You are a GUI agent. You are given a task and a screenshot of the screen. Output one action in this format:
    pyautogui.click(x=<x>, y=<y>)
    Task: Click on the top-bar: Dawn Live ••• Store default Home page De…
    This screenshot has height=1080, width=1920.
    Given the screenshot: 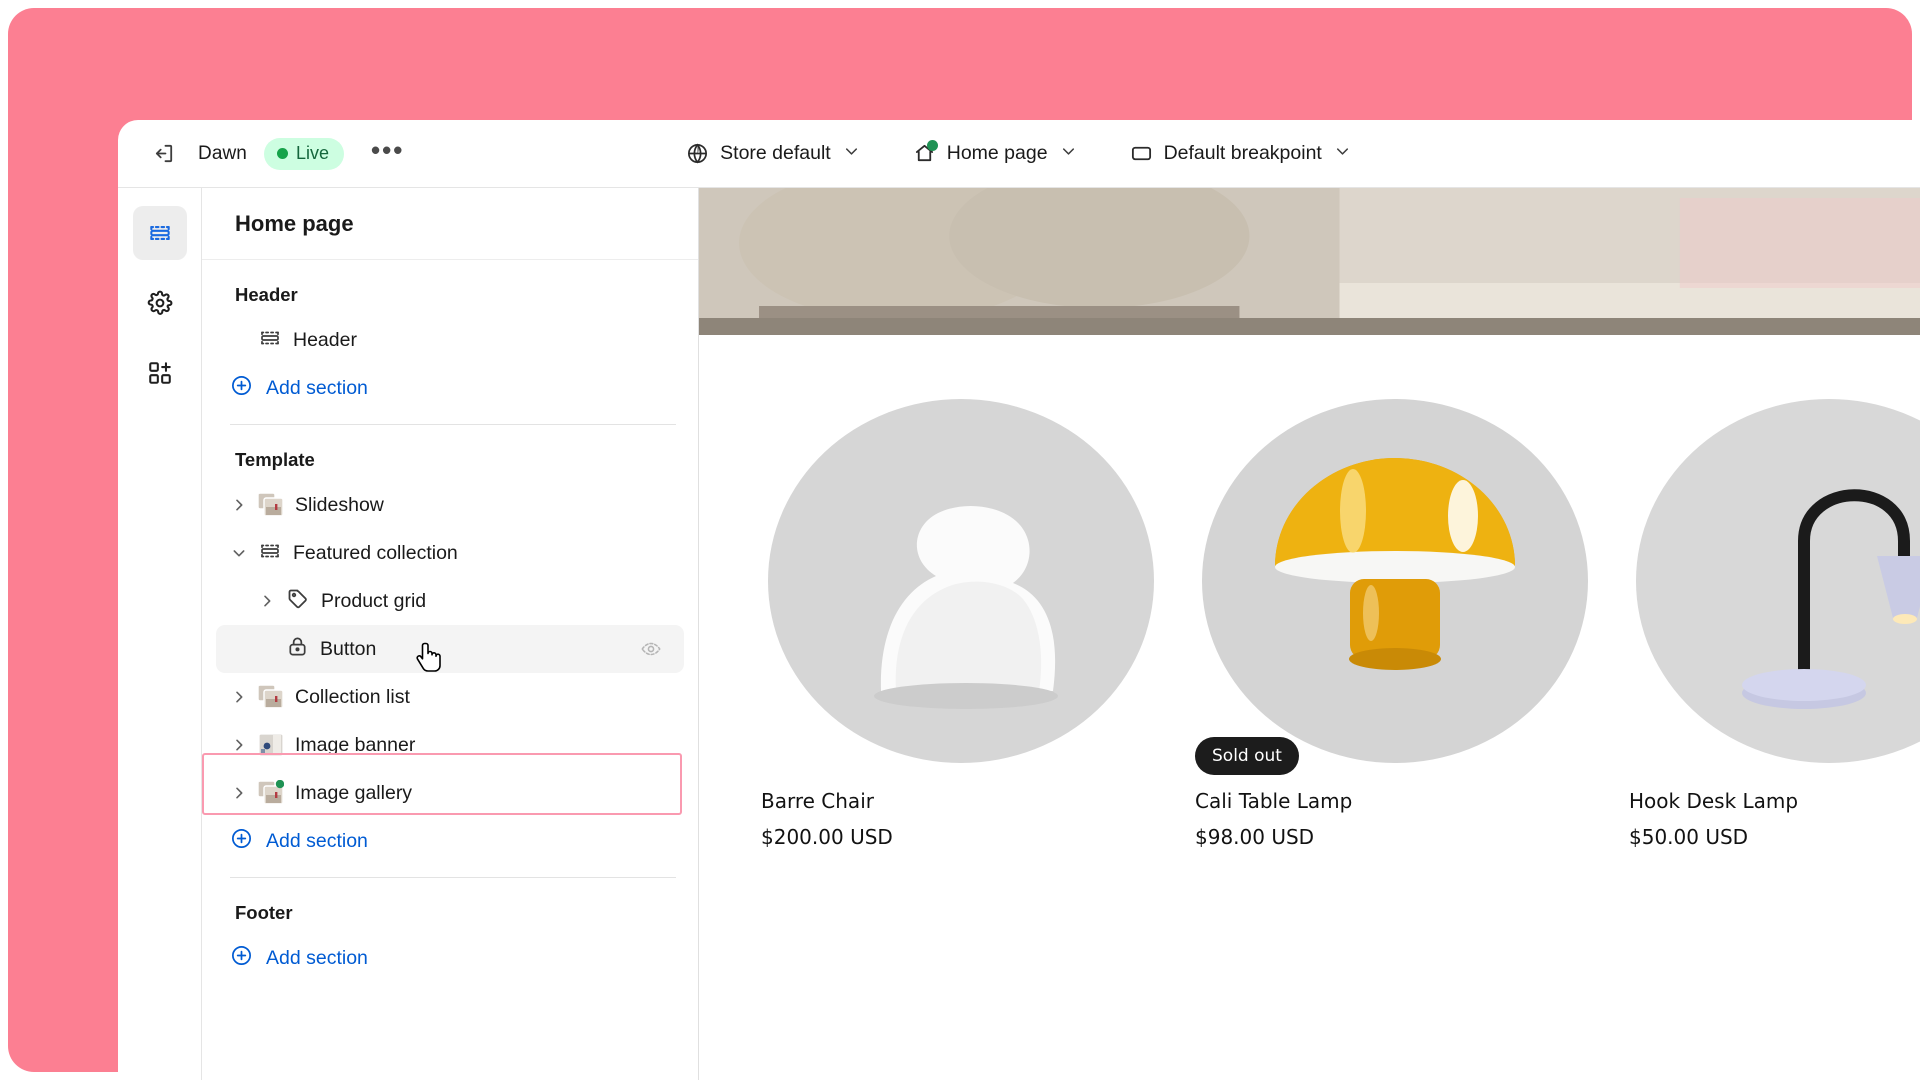 What is the action you would take?
    pyautogui.click(x=1019, y=154)
    